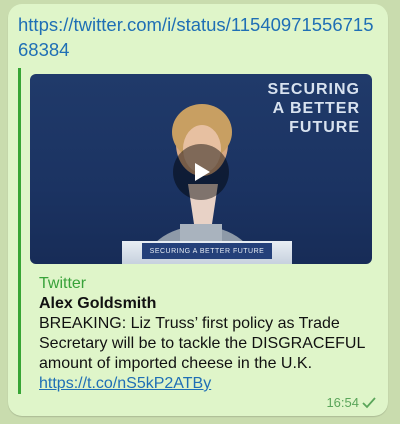 The width and height of the screenshot is (400, 424). Describe the element at coordinates (98, 303) in the screenshot. I see `preview-title: Alex Goldsmith` at that location.